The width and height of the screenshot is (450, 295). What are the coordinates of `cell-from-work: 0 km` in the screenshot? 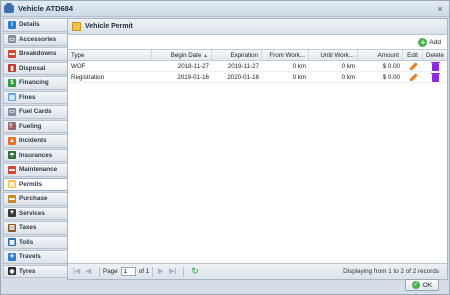 It's located at (299, 66).